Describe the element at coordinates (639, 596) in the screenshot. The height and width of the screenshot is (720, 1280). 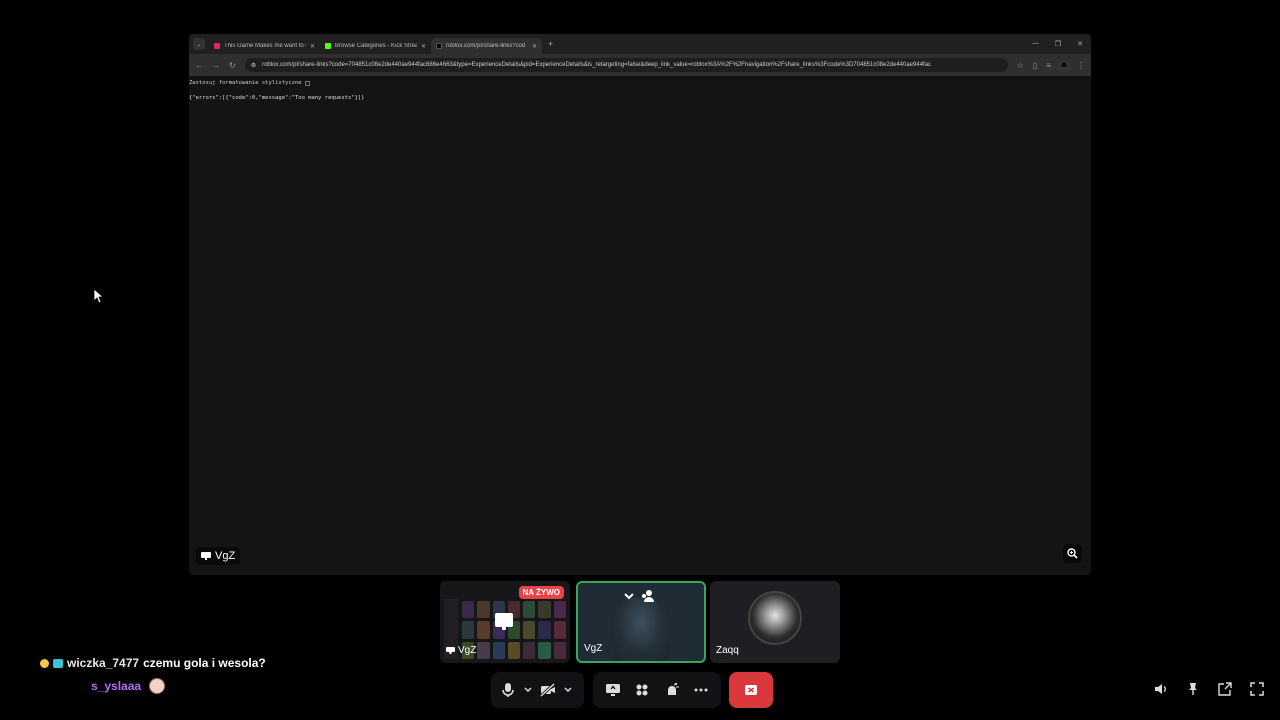
I see `tile-overlay-controls` at that location.